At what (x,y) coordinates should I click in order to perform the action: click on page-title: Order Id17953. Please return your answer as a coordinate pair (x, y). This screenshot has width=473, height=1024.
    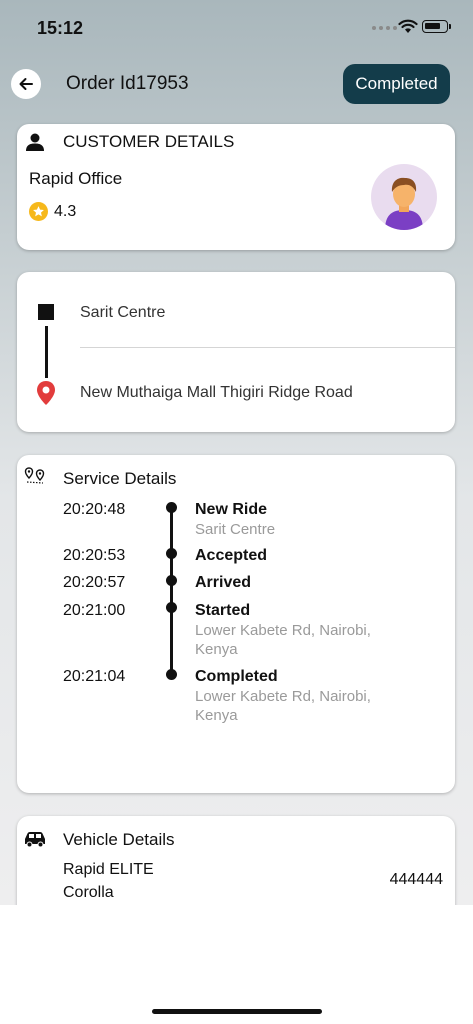
    Looking at the image, I should click on (127, 83).